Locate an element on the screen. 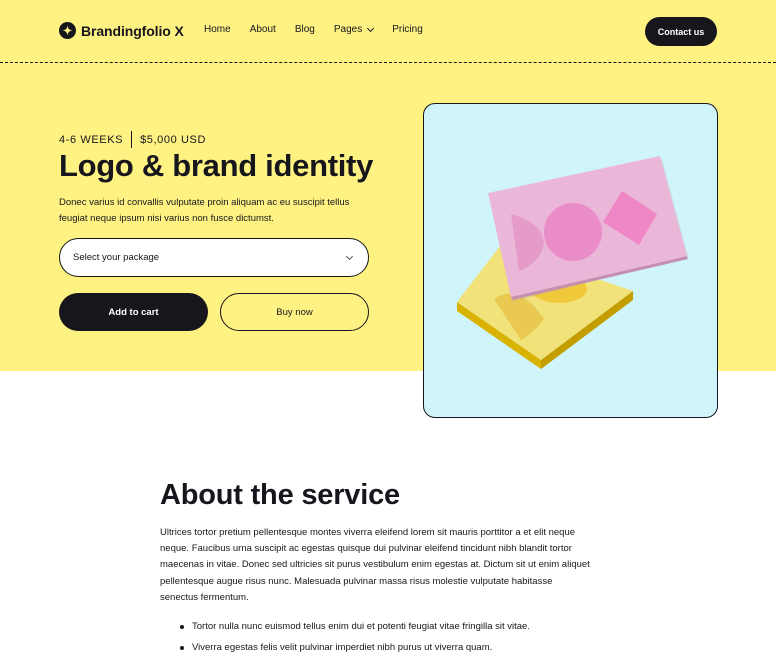  product-title: Logo & brand identity is located at coordinates (216, 165).